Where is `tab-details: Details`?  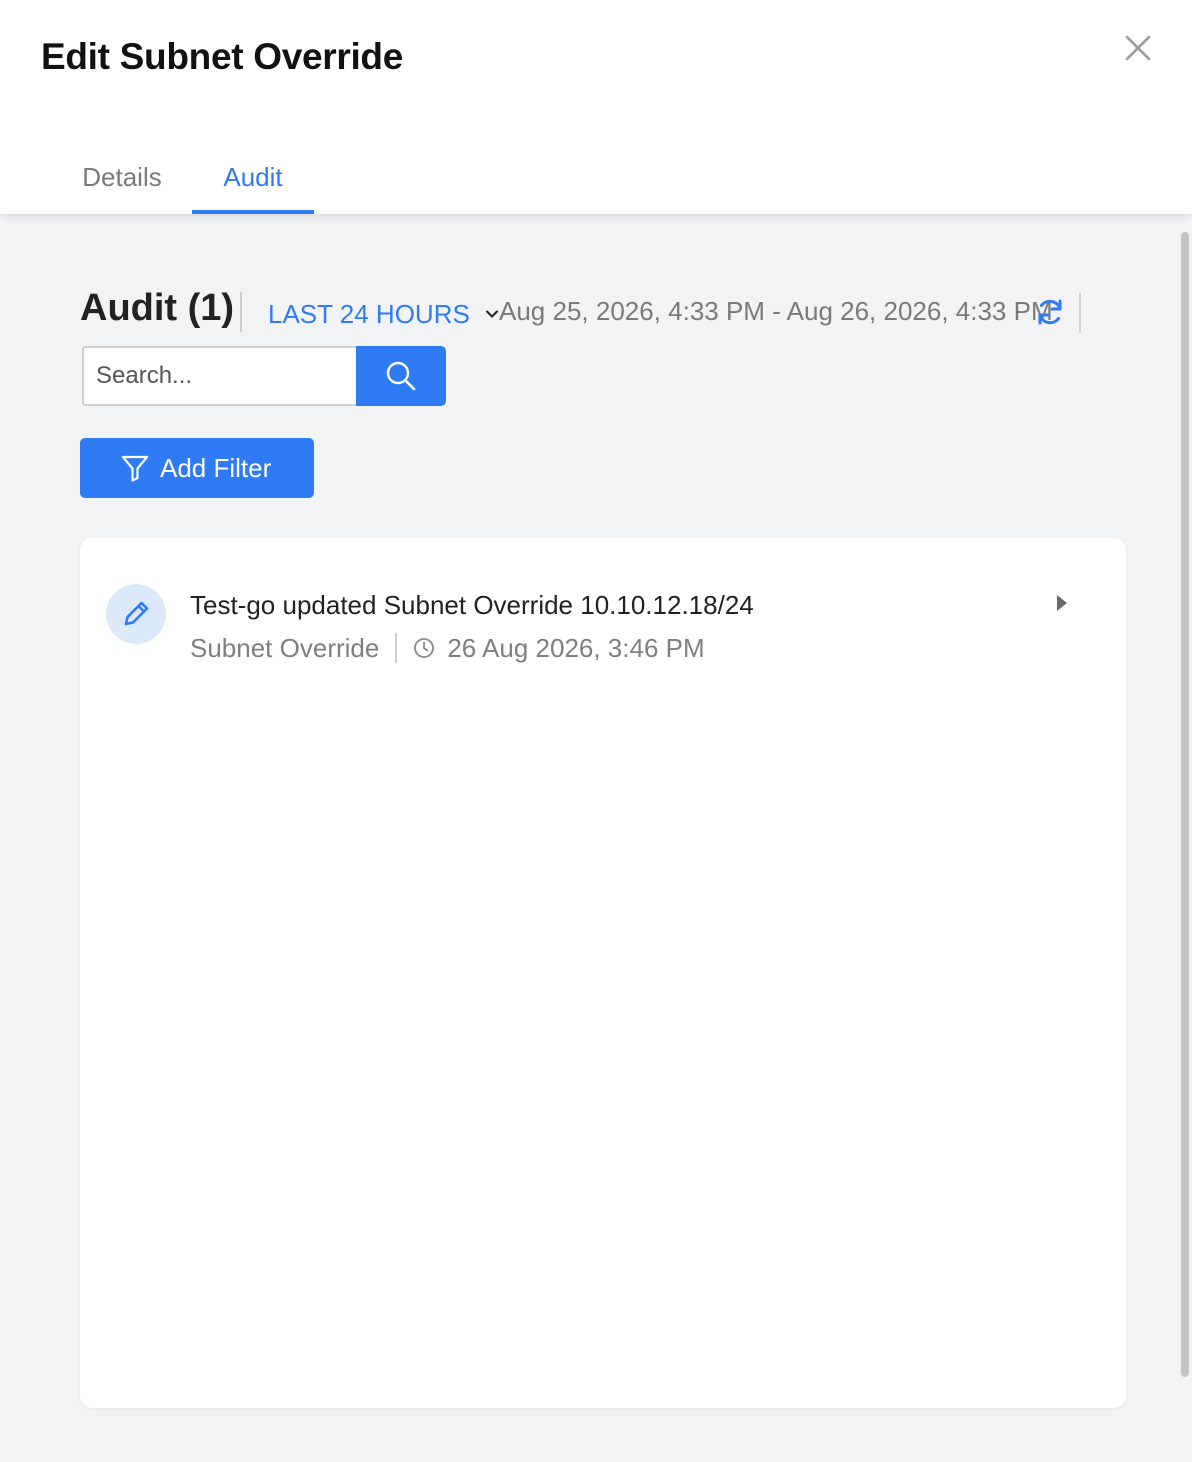 tab-details: Details is located at coordinates (122, 182).